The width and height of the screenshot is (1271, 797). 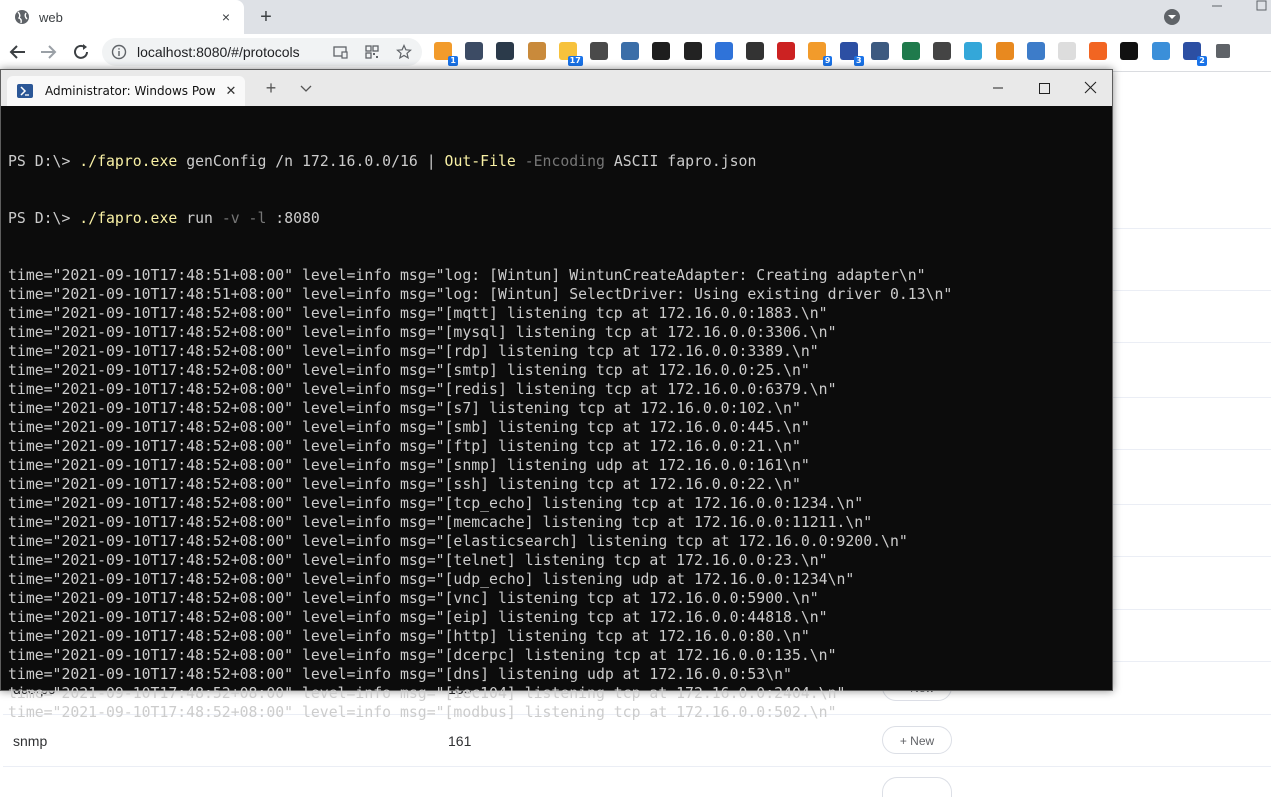 I want to click on reload-icon, so click(x=81, y=52).